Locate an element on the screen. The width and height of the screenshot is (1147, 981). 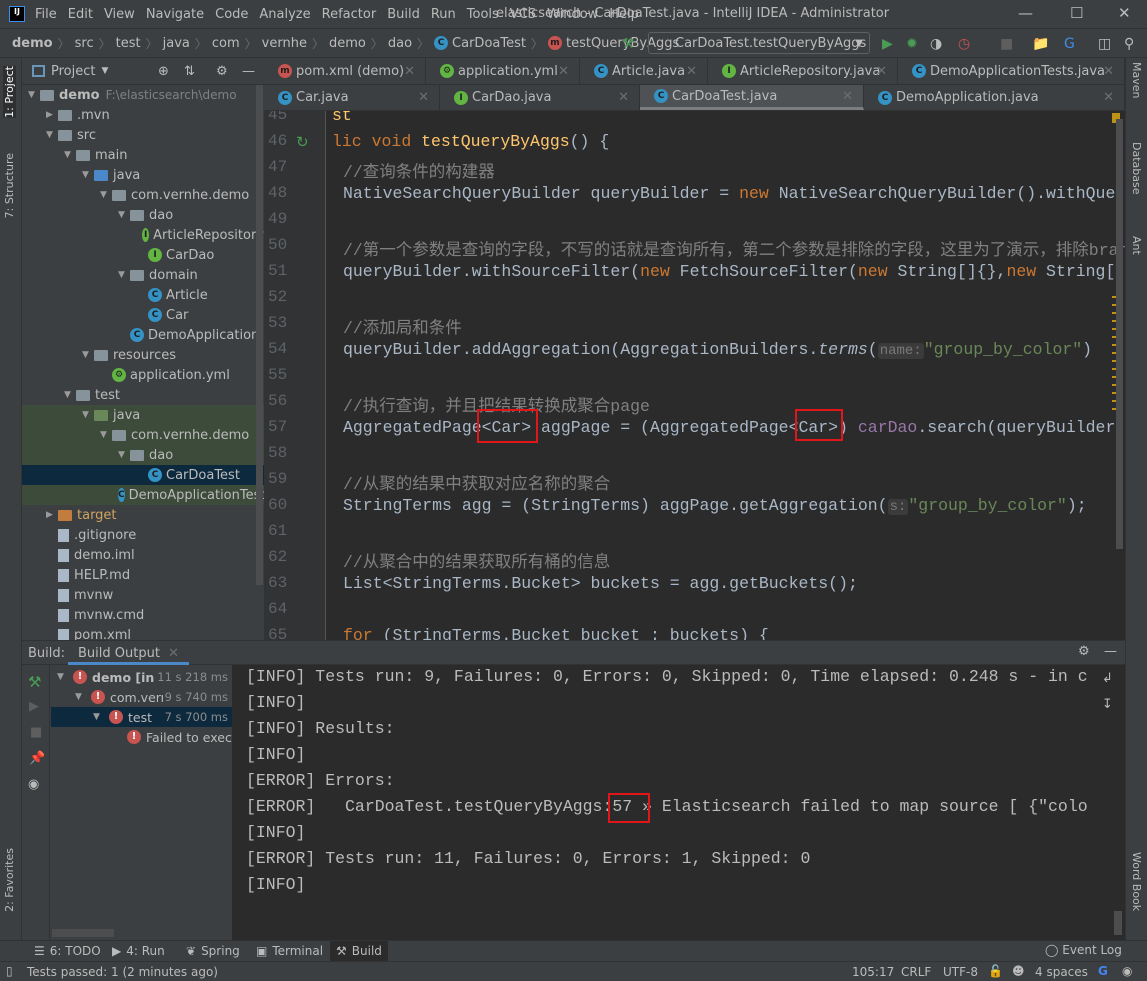
build-tree-item: ▼! test 7 s 700 ms is located at coordinates (141, 717).